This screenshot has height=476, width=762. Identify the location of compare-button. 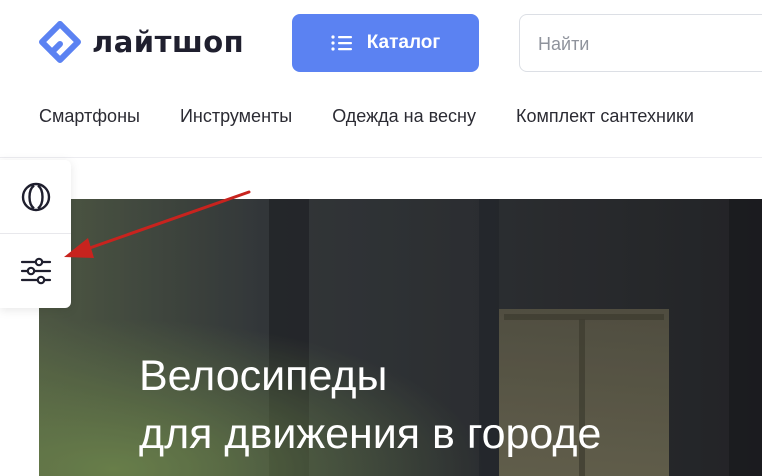
(35, 196).